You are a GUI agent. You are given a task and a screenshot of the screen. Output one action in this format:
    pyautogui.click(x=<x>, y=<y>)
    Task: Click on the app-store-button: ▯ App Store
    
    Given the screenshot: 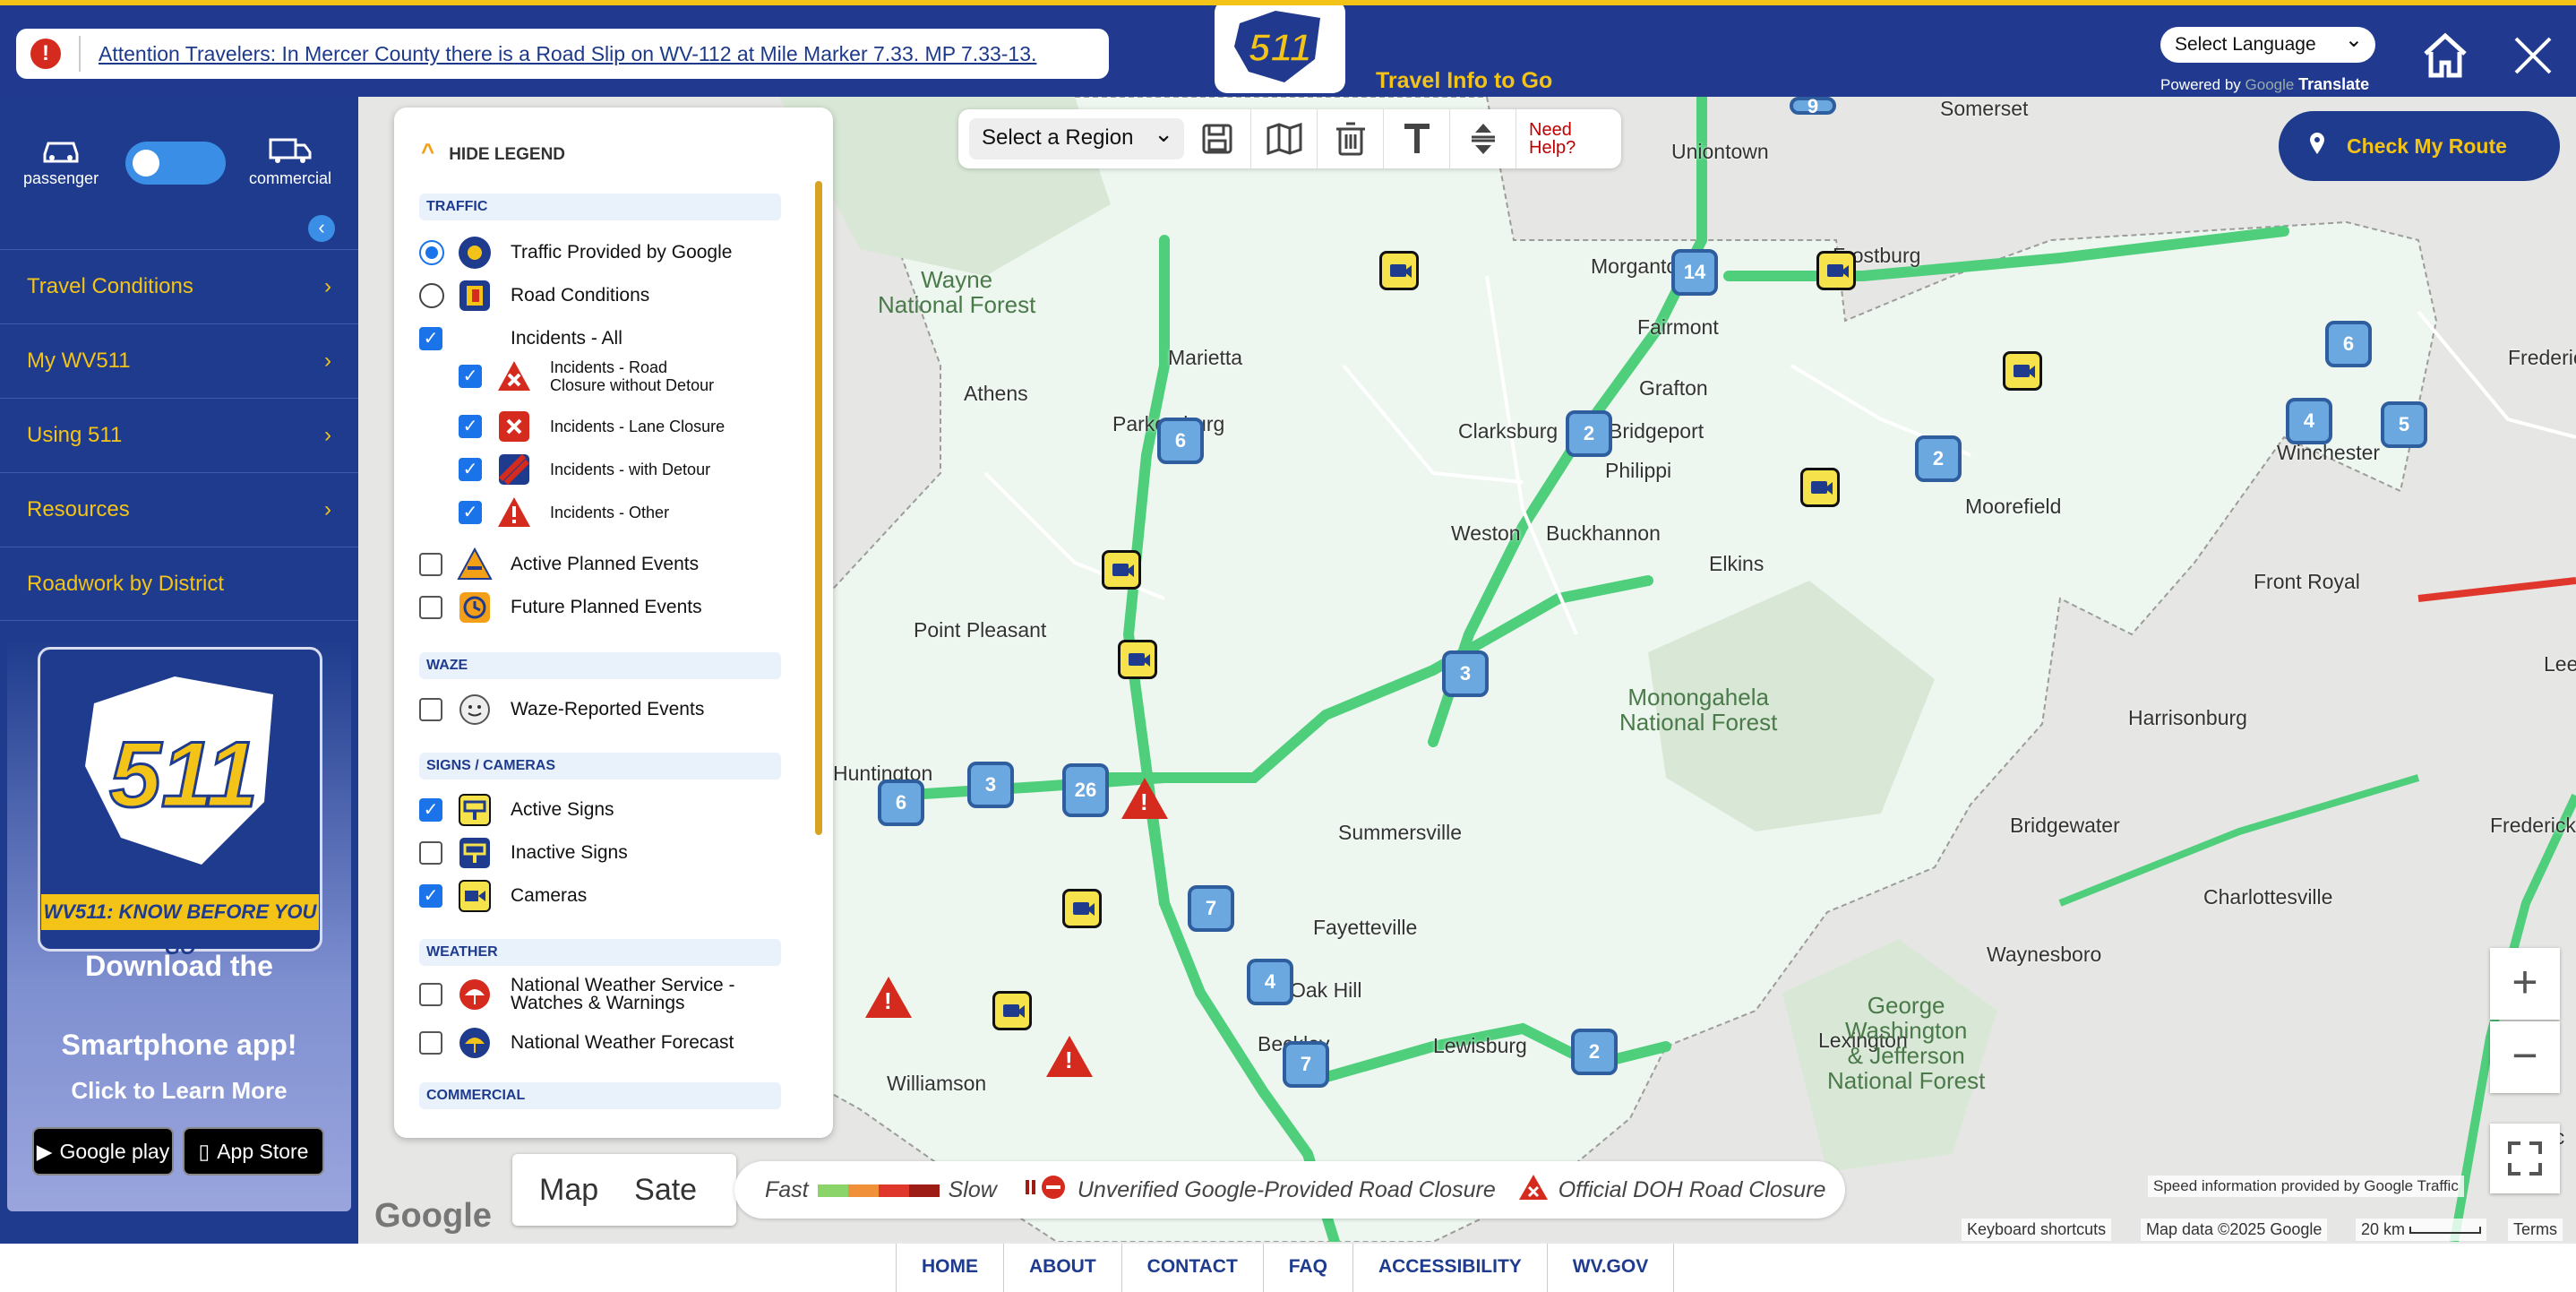 What is the action you would take?
    pyautogui.click(x=253, y=1151)
    